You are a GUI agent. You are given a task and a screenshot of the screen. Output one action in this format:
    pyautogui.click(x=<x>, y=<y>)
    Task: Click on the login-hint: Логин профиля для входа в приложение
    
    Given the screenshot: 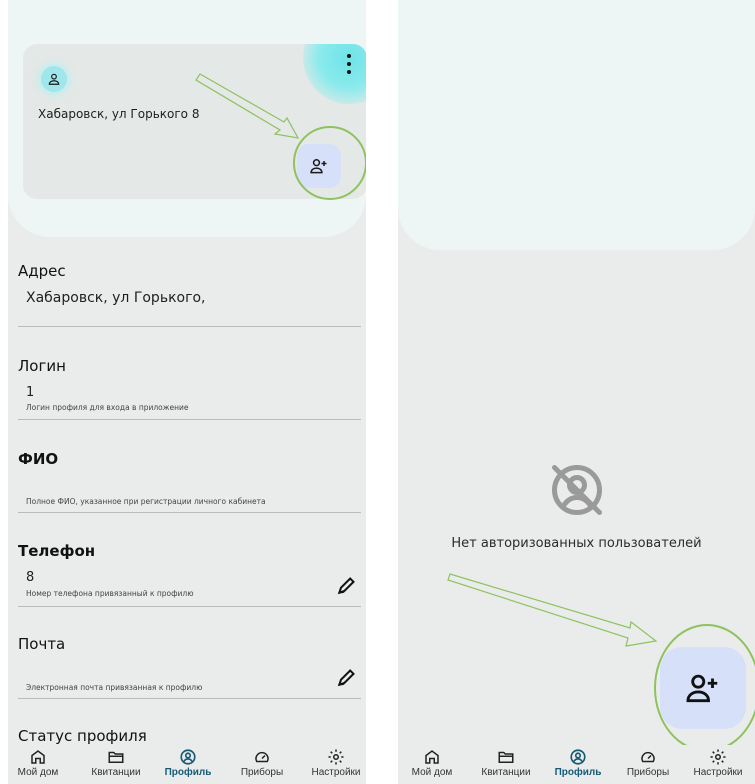 What is the action you would take?
    pyautogui.click(x=107, y=407)
    